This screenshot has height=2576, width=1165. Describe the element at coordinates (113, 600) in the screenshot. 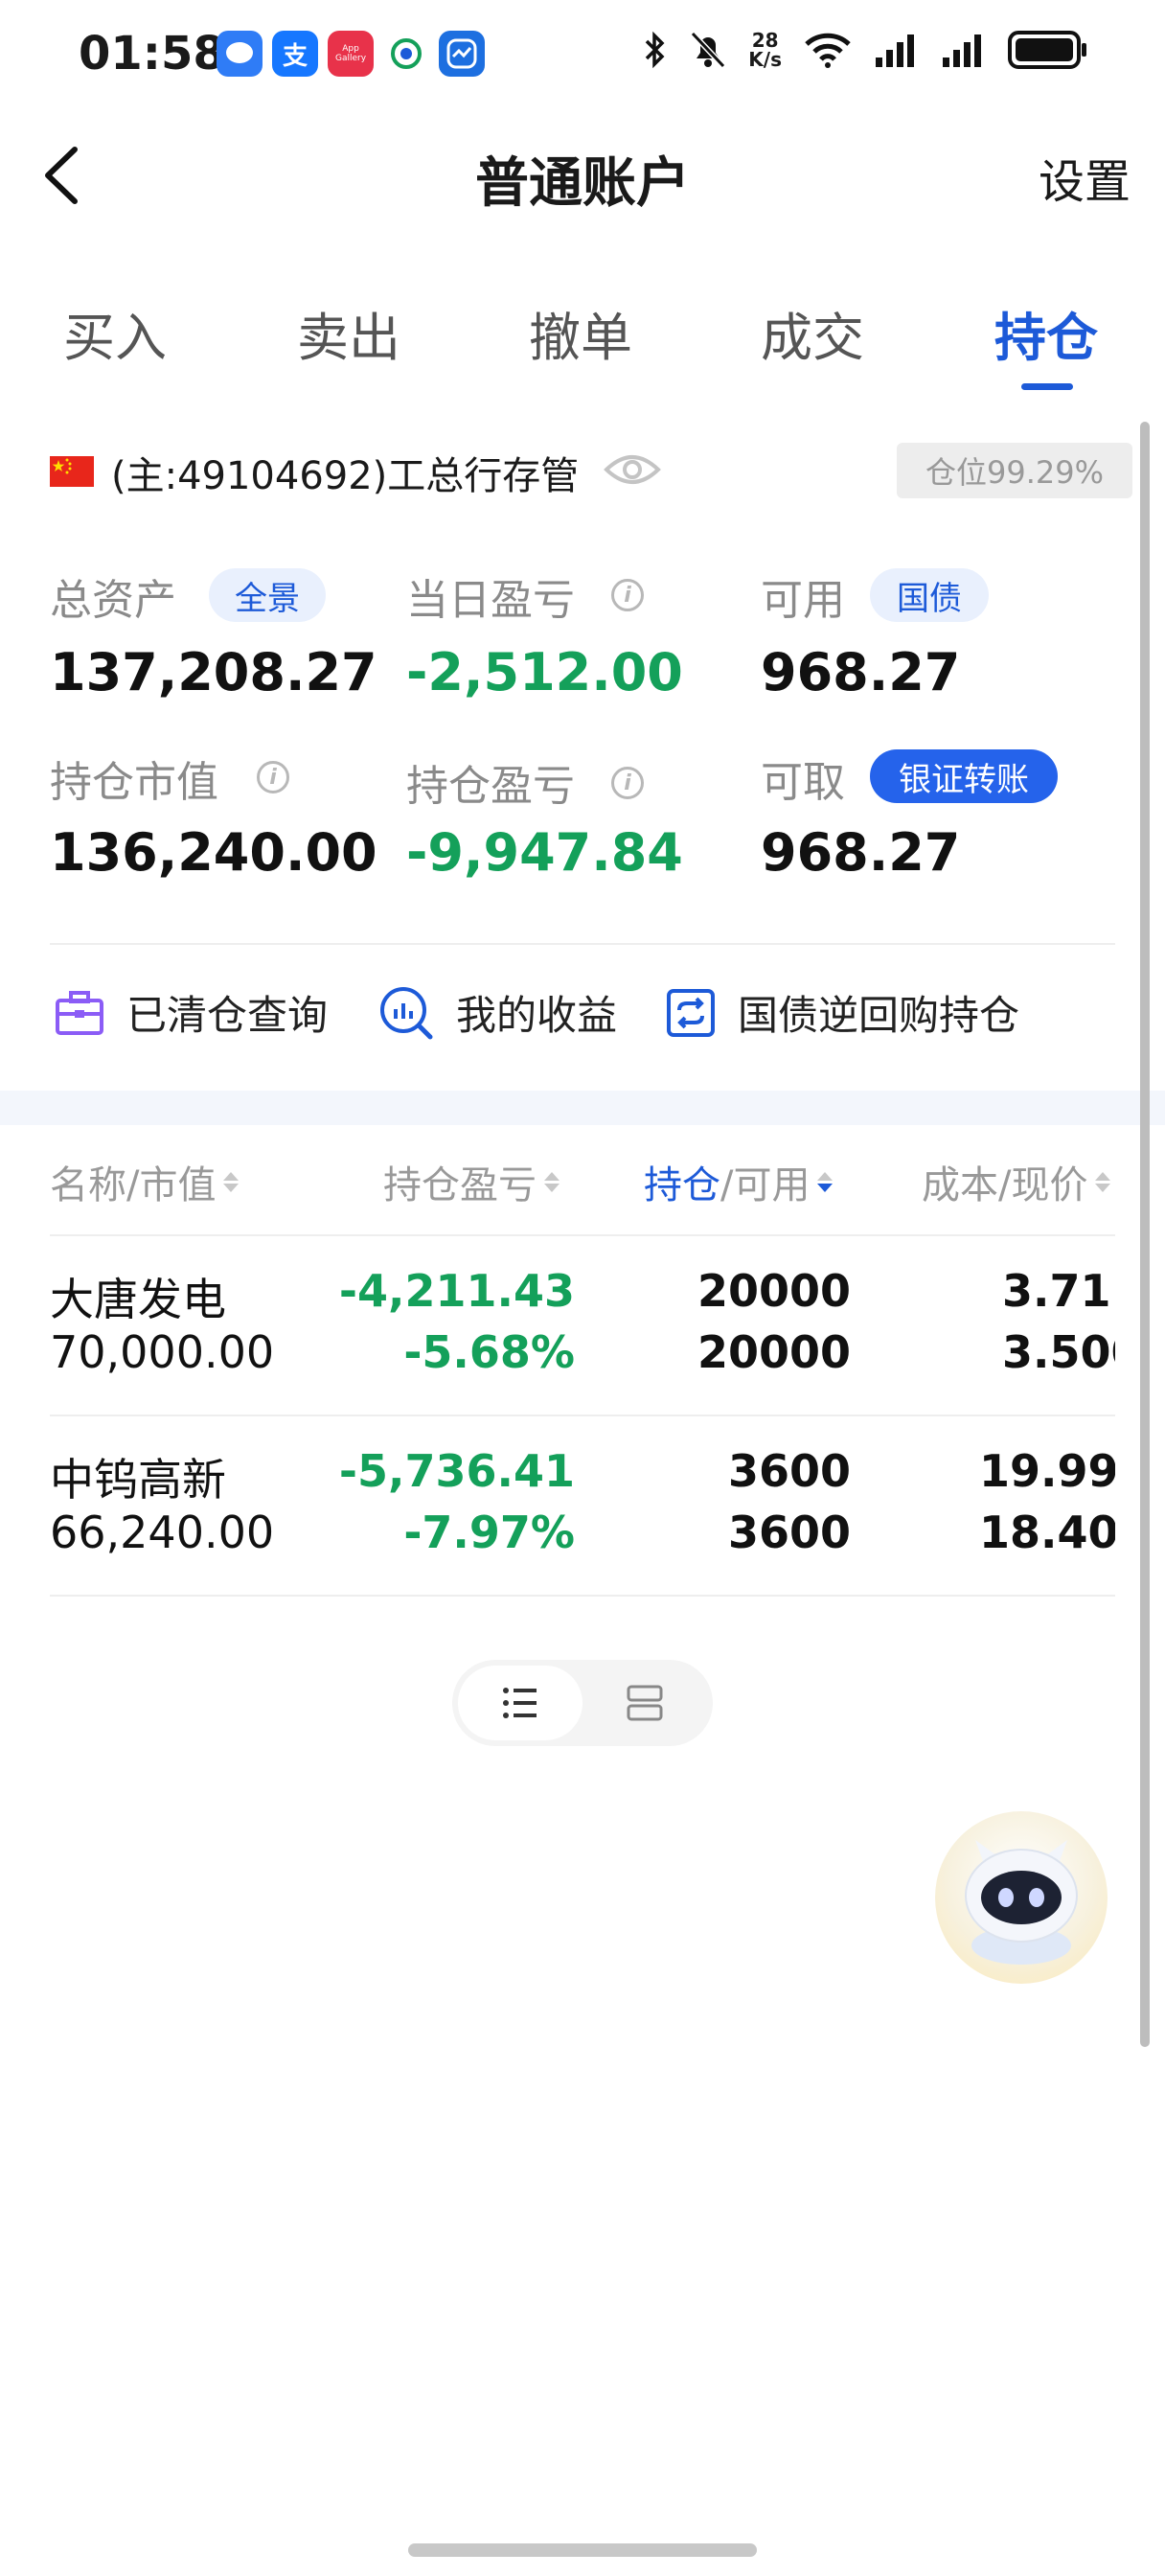

I see `total-assets-label: 总资产` at that location.